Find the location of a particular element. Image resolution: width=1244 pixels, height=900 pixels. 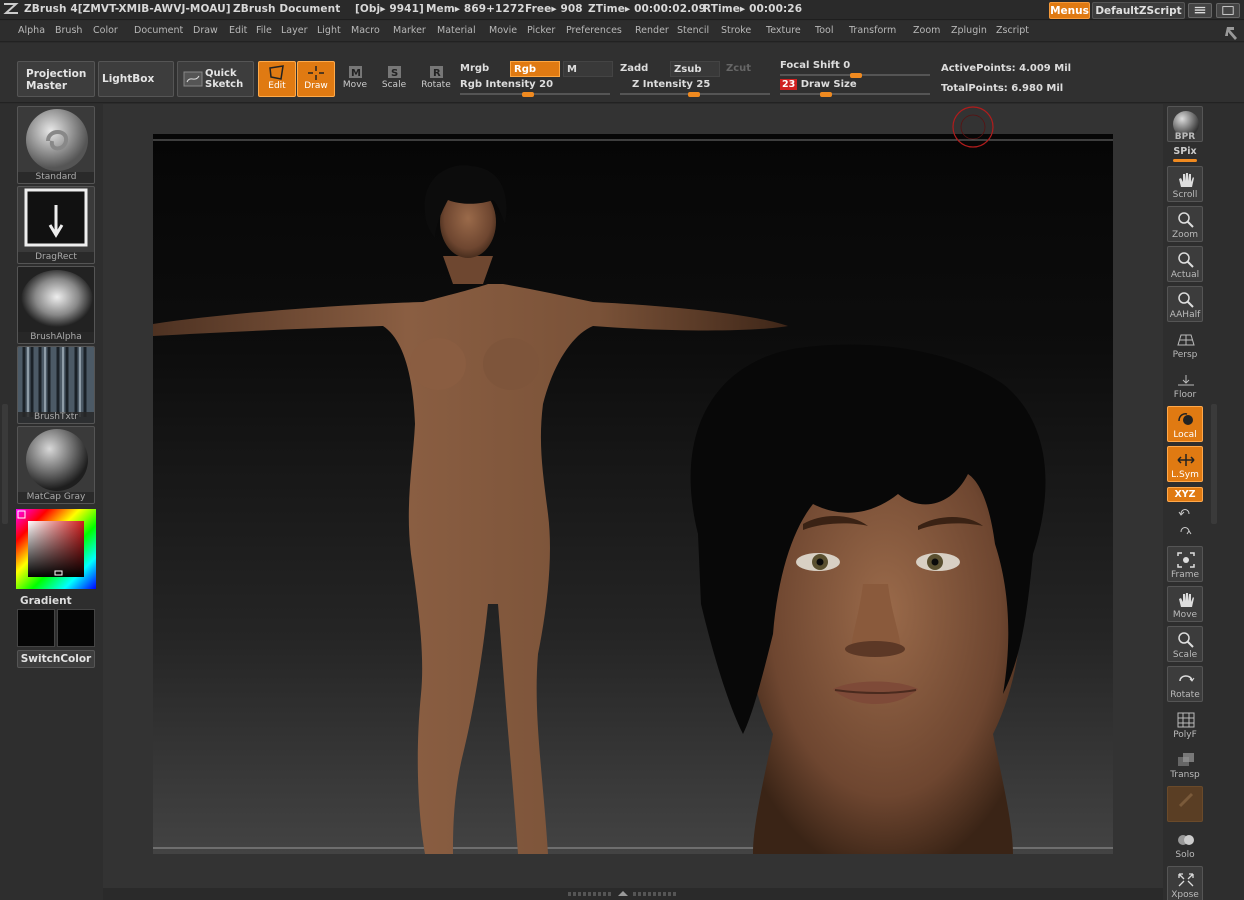

xpose-label: Xpose is located at coordinates (1185, 895).